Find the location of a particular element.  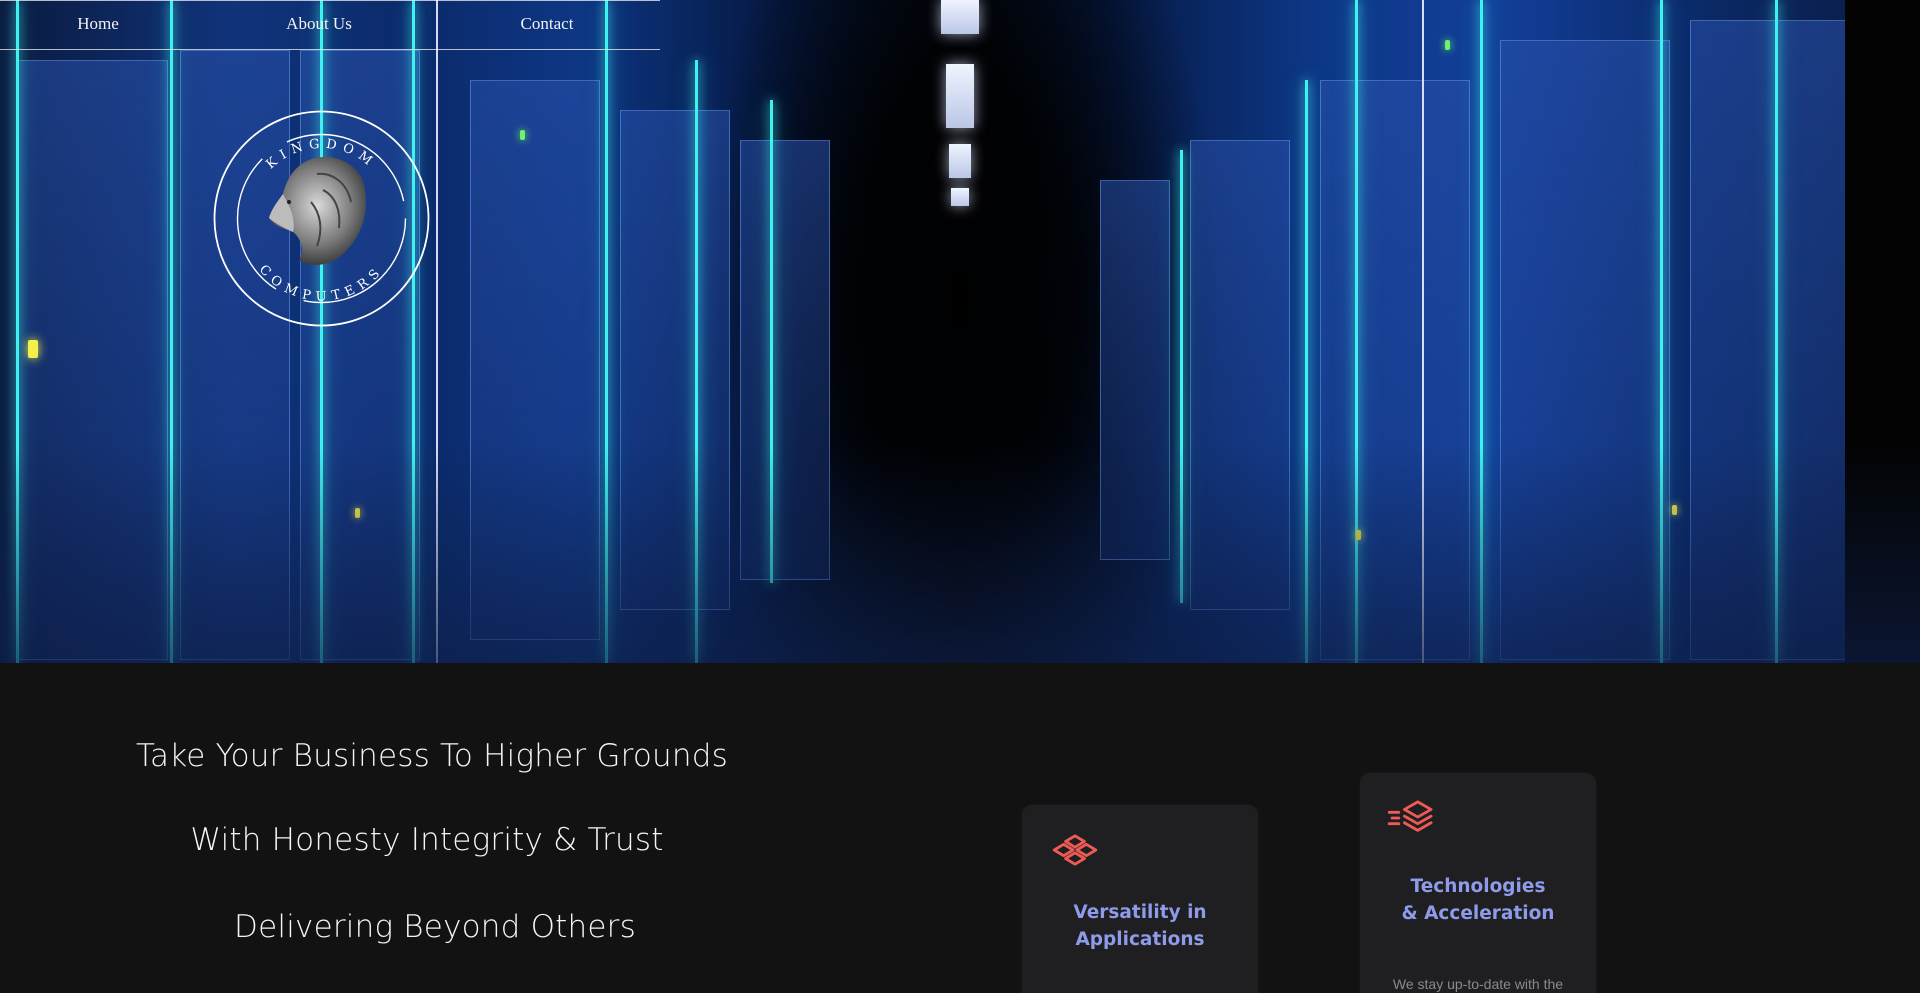

nav-contact: Contact is located at coordinates (547, 24).